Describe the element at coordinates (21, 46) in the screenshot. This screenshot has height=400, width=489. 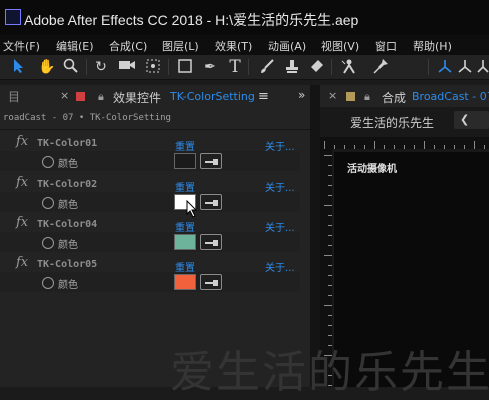
I see `menu-file: 文件(F)` at that location.